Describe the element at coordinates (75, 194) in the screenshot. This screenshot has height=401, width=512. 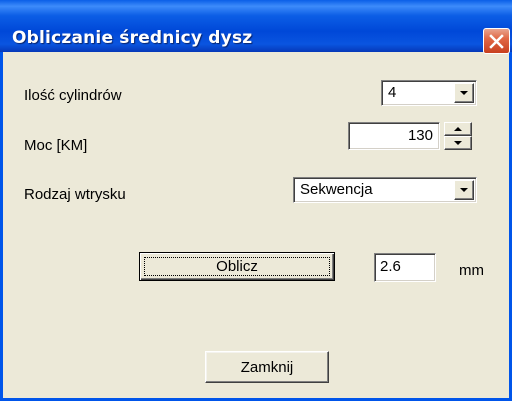
I see `injection-type-label: Rodzaj wtrysku` at that location.